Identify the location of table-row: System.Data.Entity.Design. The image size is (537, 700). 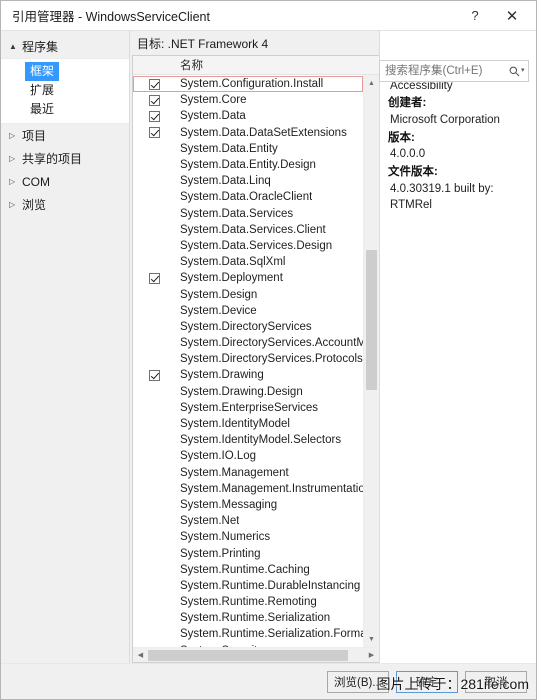
(248, 165).